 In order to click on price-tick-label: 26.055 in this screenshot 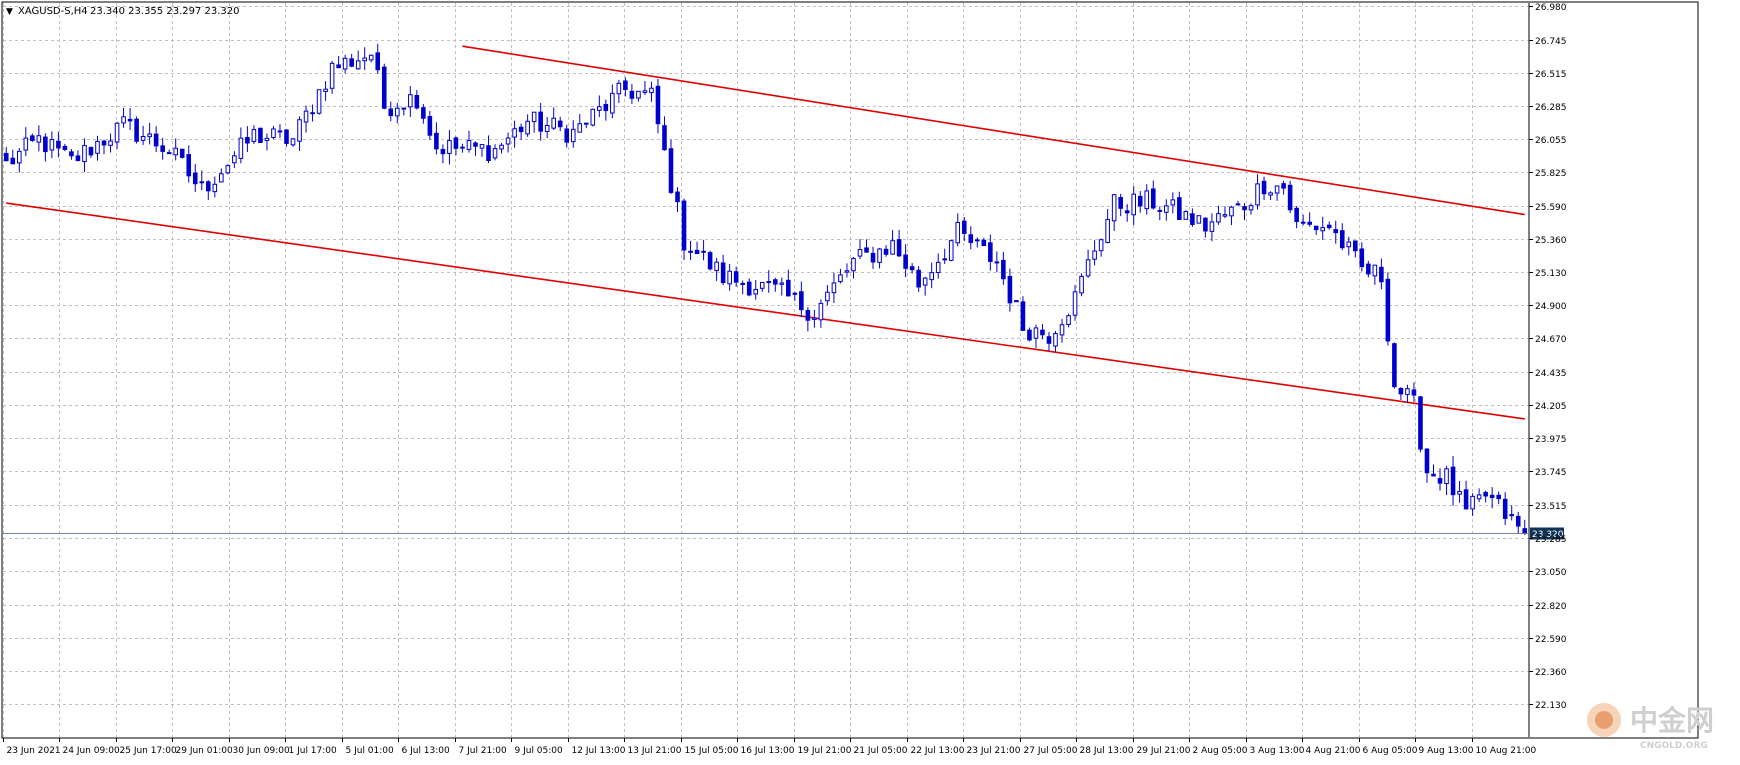, I will do `click(1551, 141)`.